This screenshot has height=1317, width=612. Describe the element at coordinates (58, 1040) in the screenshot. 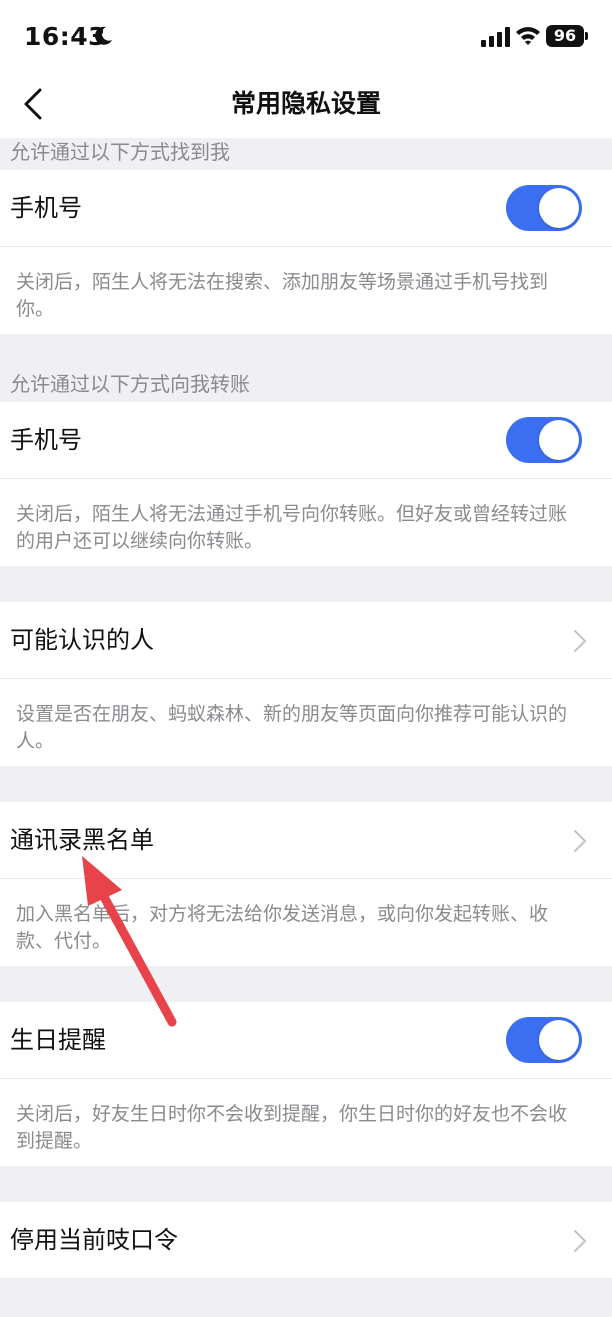

I see `row-label: 生日提醒` at that location.